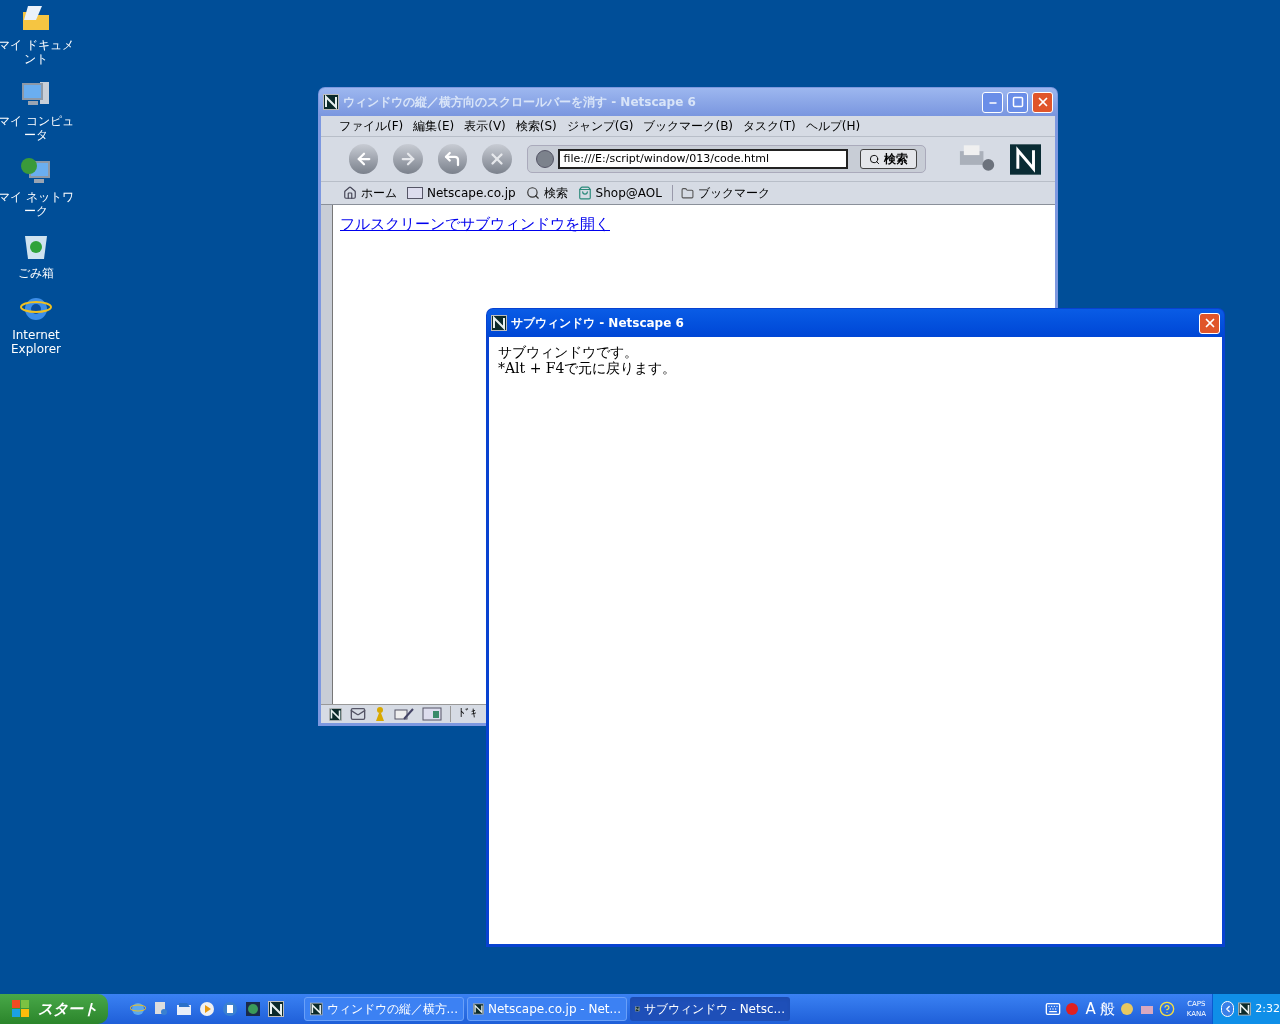 This screenshot has height=1024, width=1280. I want to click on menu-item: ブックマーク(B), so click(688, 126).